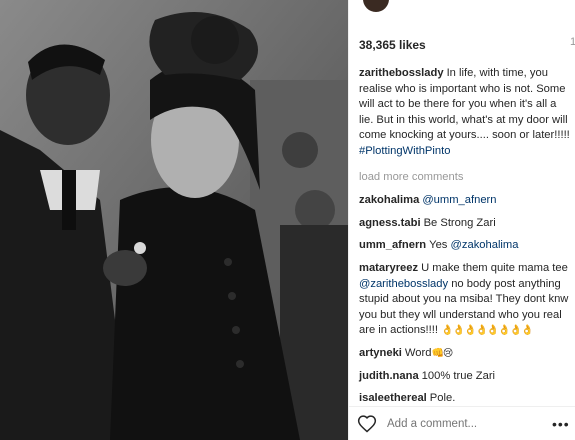 The height and width of the screenshot is (440, 575). I want to click on comment-username: mataryreez, so click(388, 268).